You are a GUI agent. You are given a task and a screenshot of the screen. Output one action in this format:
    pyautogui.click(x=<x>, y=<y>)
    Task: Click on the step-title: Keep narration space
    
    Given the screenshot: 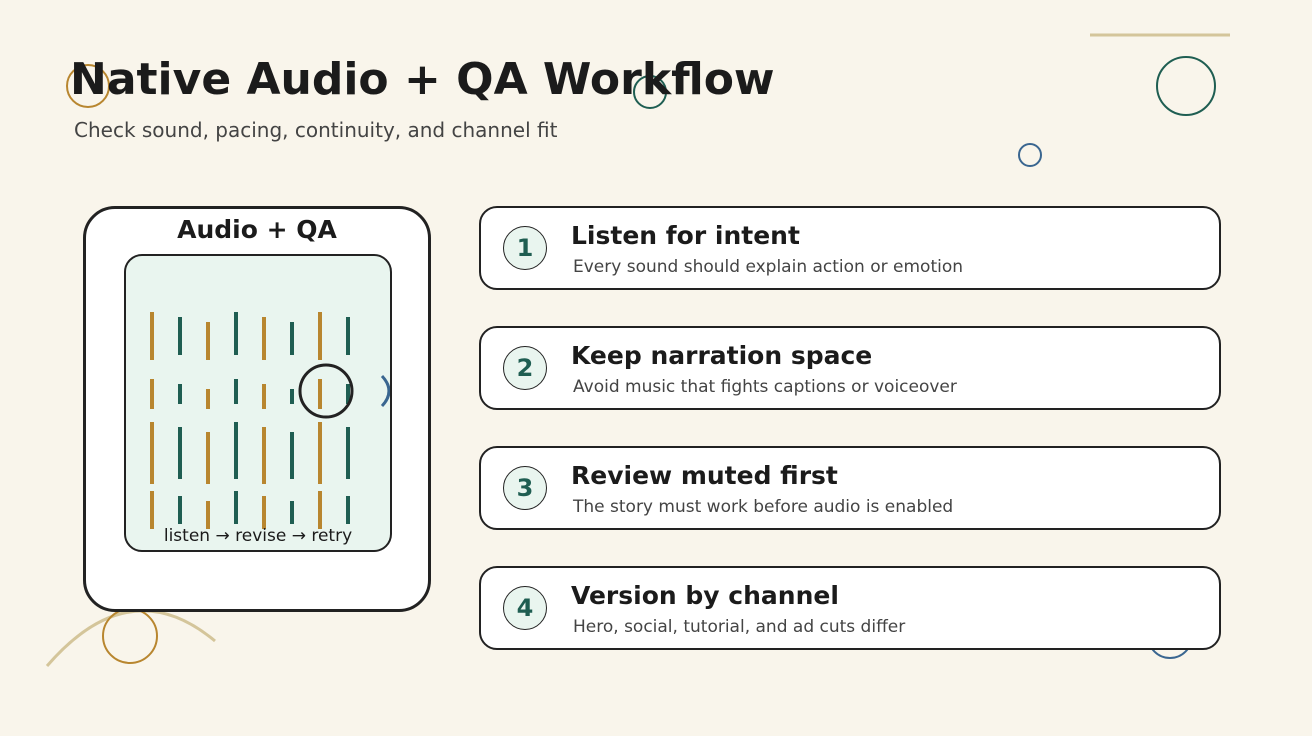 What is the action you would take?
    pyautogui.click(x=722, y=355)
    